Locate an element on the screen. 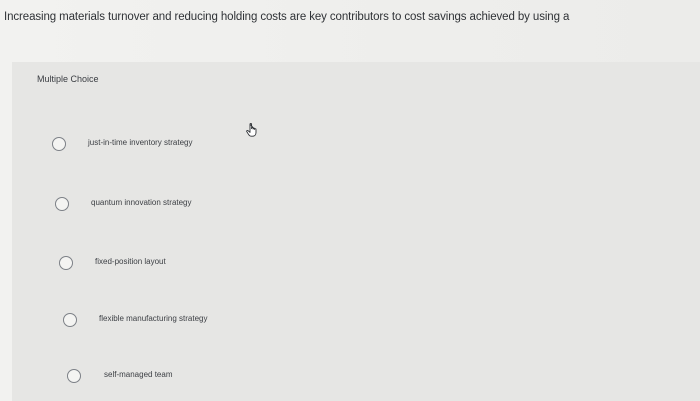 The width and height of the screenshot is (700, 401). option-label: just-in-time inventory strategy is located at coordinates (140, 142).